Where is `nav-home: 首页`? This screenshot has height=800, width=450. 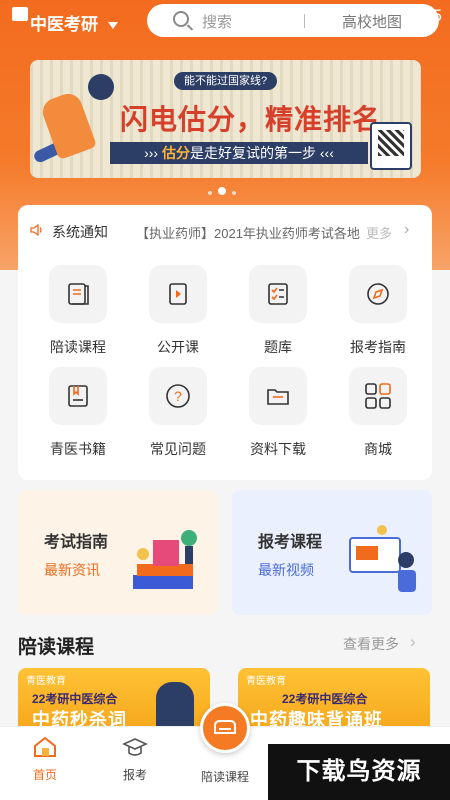 nav-home: 首页 is located at coordinates (45, 759).